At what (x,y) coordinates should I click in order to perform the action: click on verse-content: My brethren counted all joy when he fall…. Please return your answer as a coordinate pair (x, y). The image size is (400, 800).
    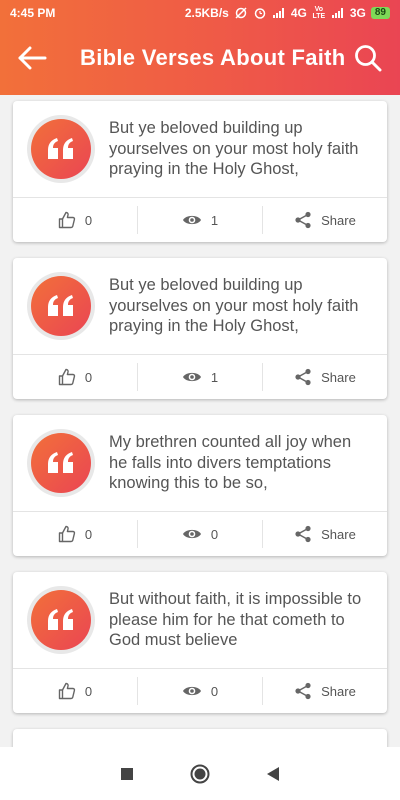
    Looking at the image, I should click on (200, 463).